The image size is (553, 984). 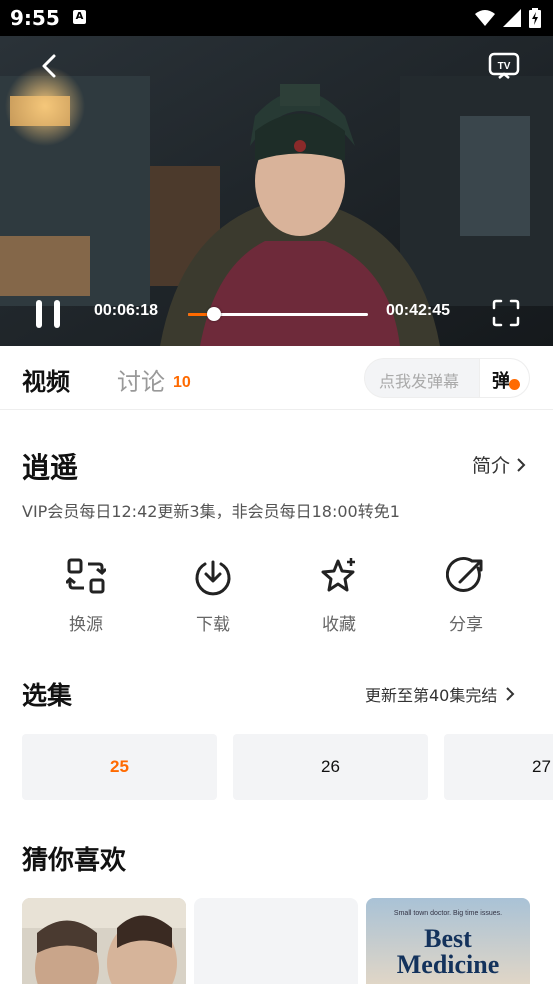 I want to click on share-icon, so click(x=464, y=574).